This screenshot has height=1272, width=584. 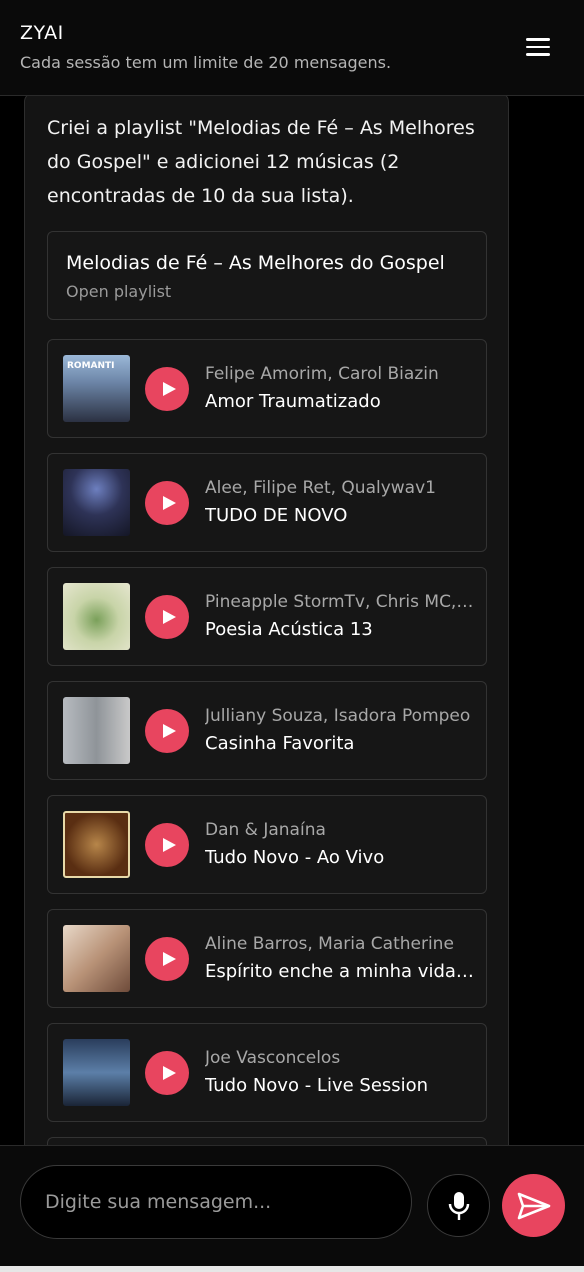 I want to click on track-artist: Dan & Janaína, so click(x=265, y=830).